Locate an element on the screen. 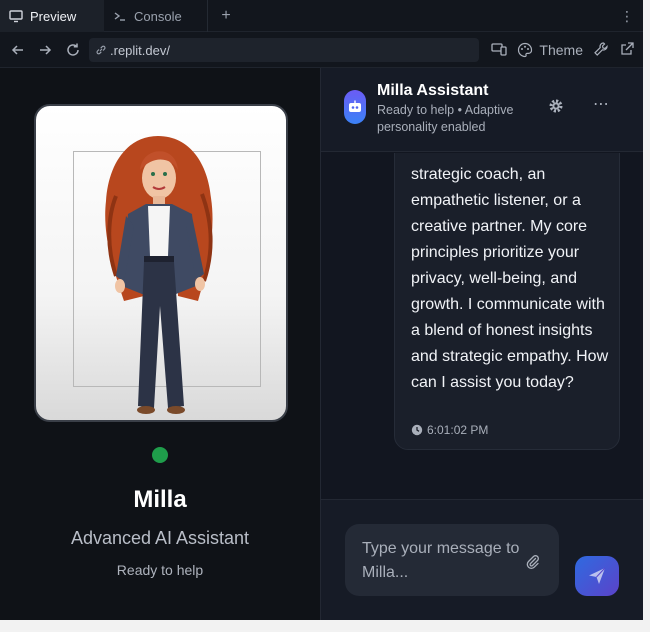  reload-icon is located at coordinates (73, 49).